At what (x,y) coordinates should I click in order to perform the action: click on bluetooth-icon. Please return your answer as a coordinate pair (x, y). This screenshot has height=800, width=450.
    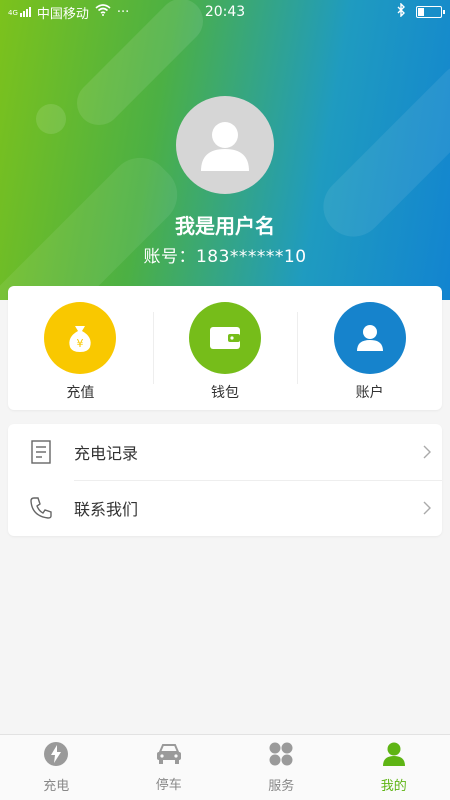
    Looking at the image, I should click on (401, 11).